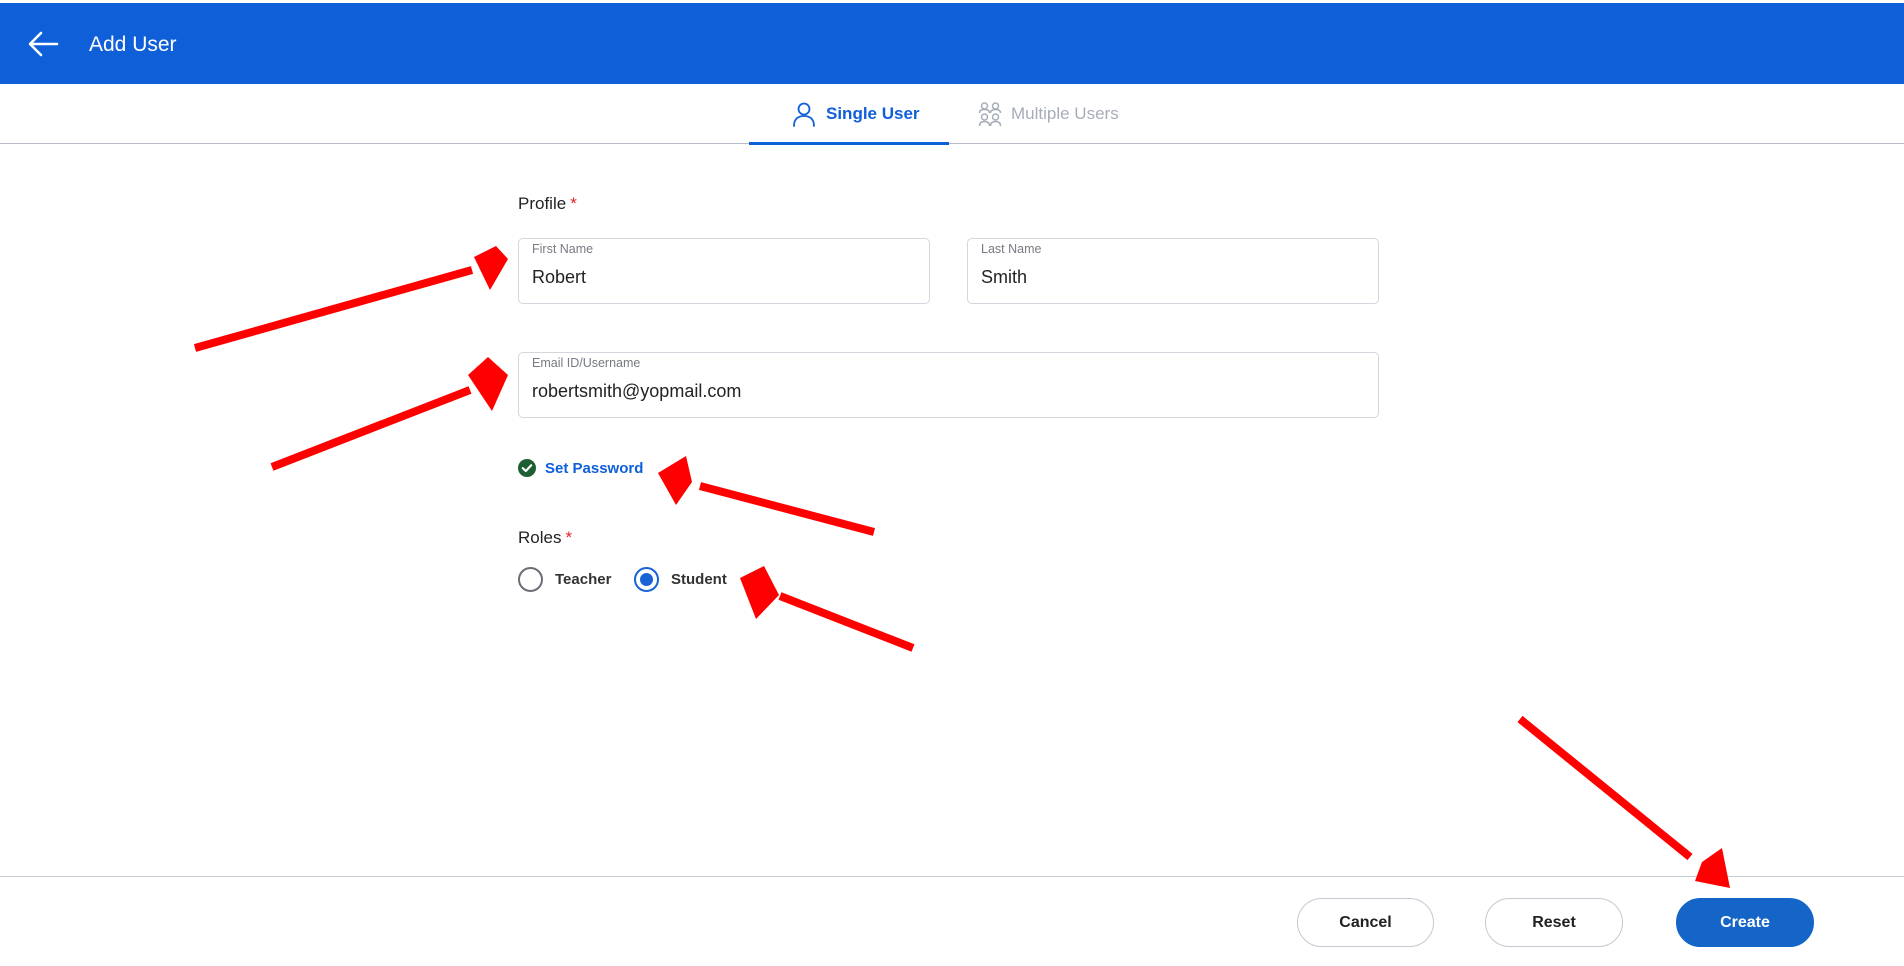 Image resolution: width=1904 pixels, height=966 pixels. Describe the element at coordinates (583, 579) in the screenshot. I see `teacher-label: Teacher` at that location.